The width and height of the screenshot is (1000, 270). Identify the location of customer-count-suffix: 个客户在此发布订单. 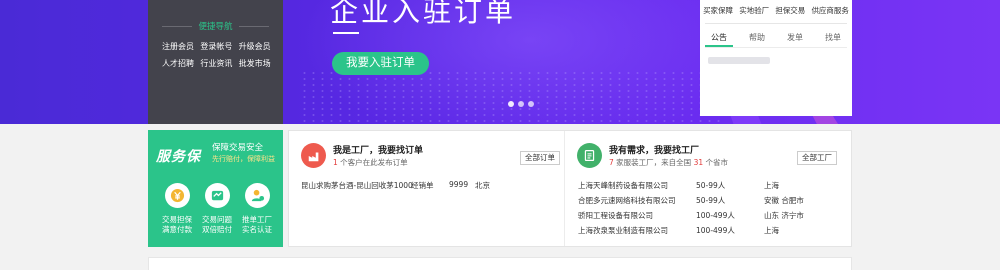
(374, 162).